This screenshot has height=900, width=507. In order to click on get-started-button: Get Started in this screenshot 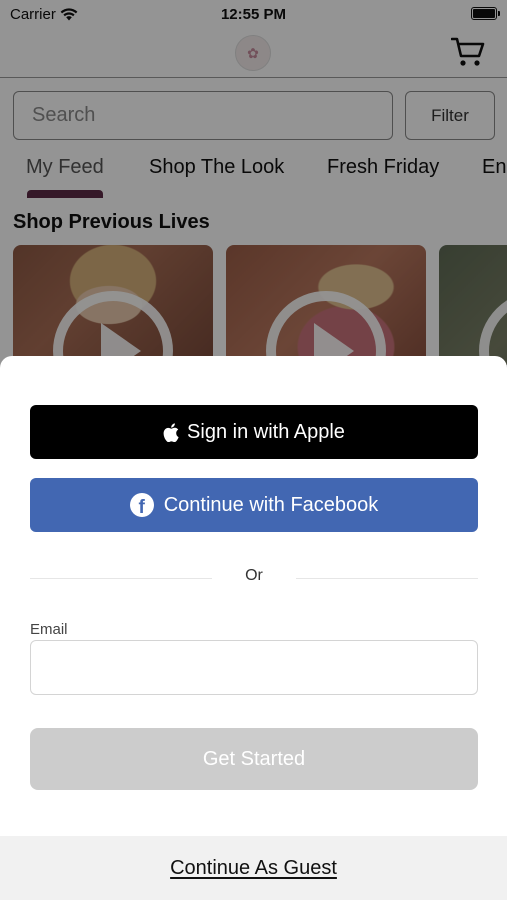, I will do `click(254, 759)`.